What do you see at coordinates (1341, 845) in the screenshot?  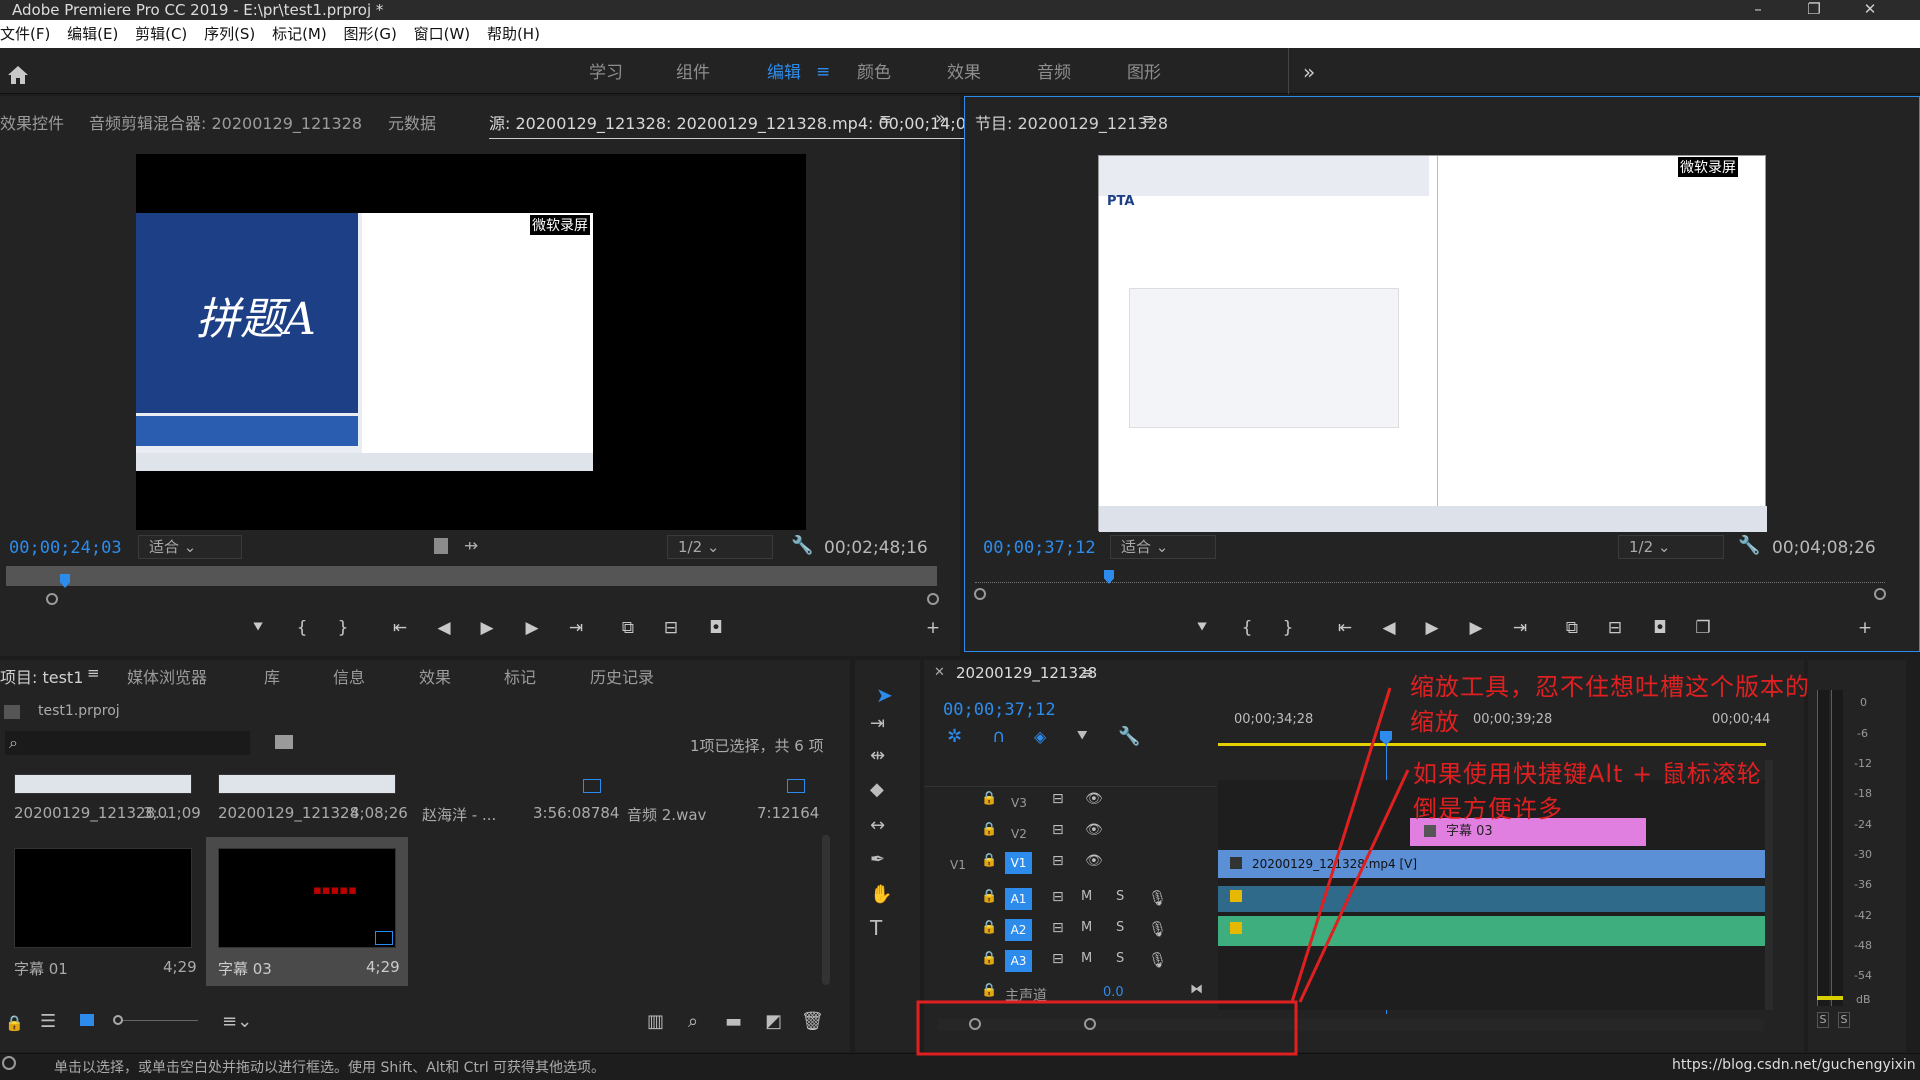 I see `annotation-arrow-line` at bounding box center [1341, 845].